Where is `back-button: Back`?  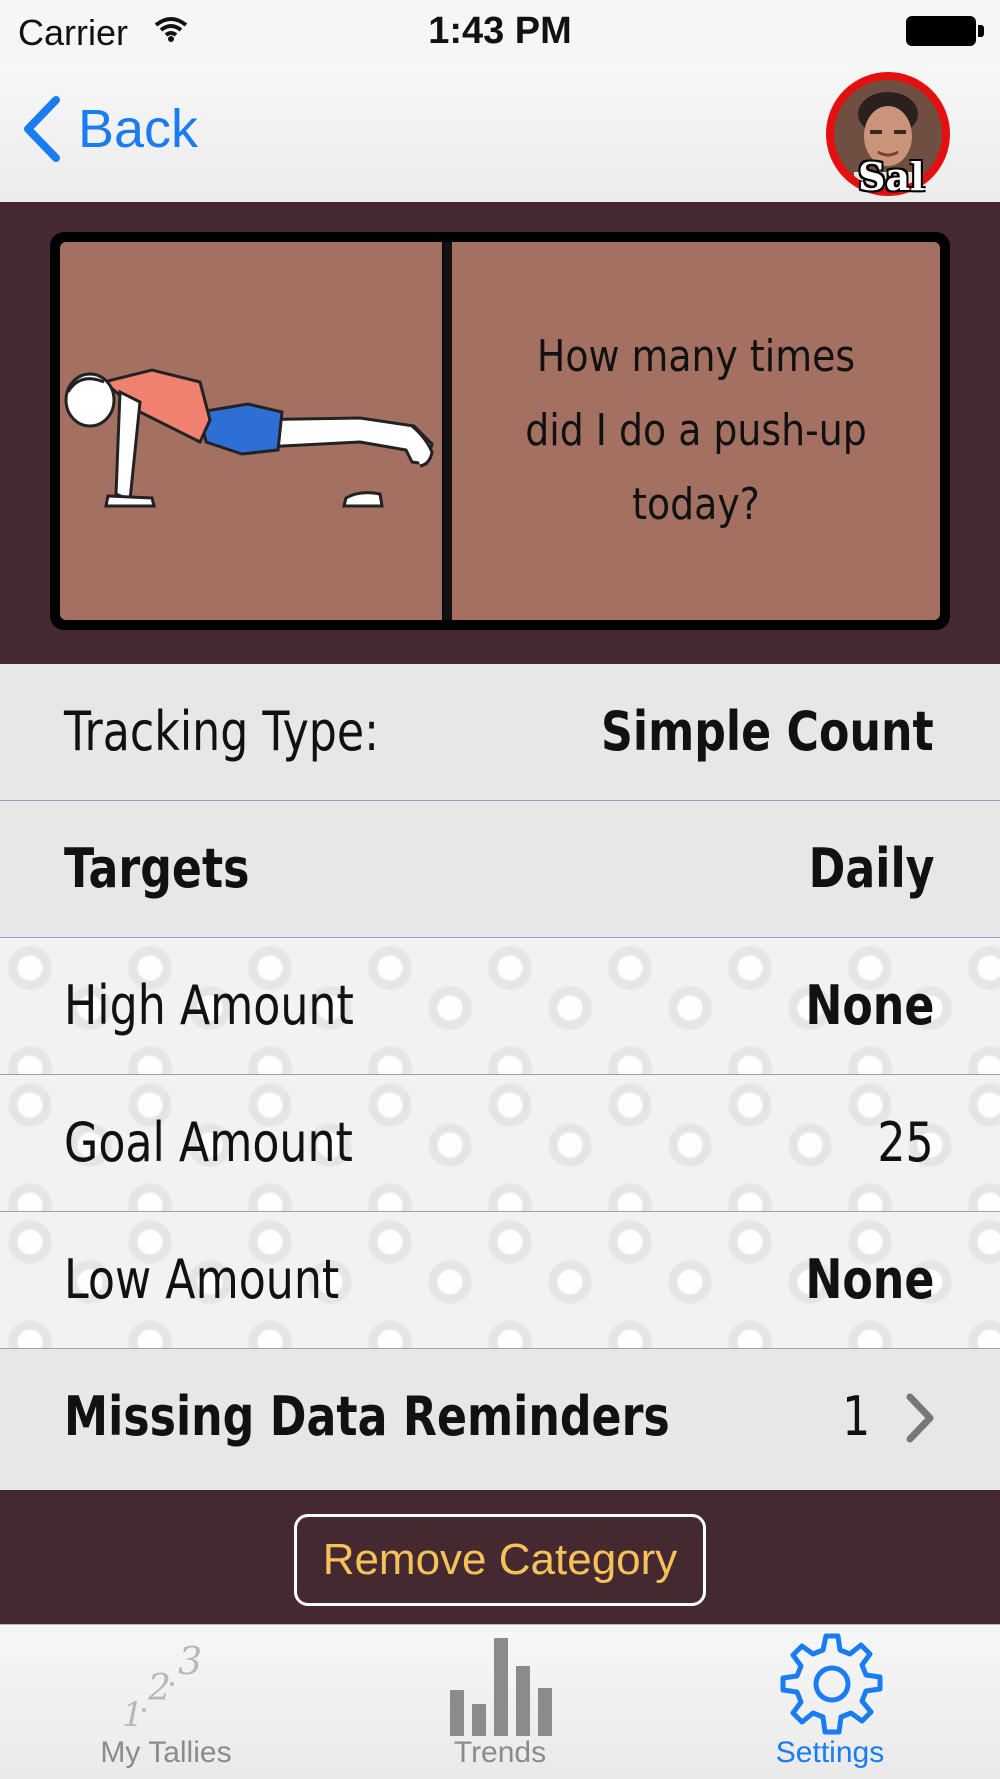 back-button: Back is located at coordinates (110, 129).